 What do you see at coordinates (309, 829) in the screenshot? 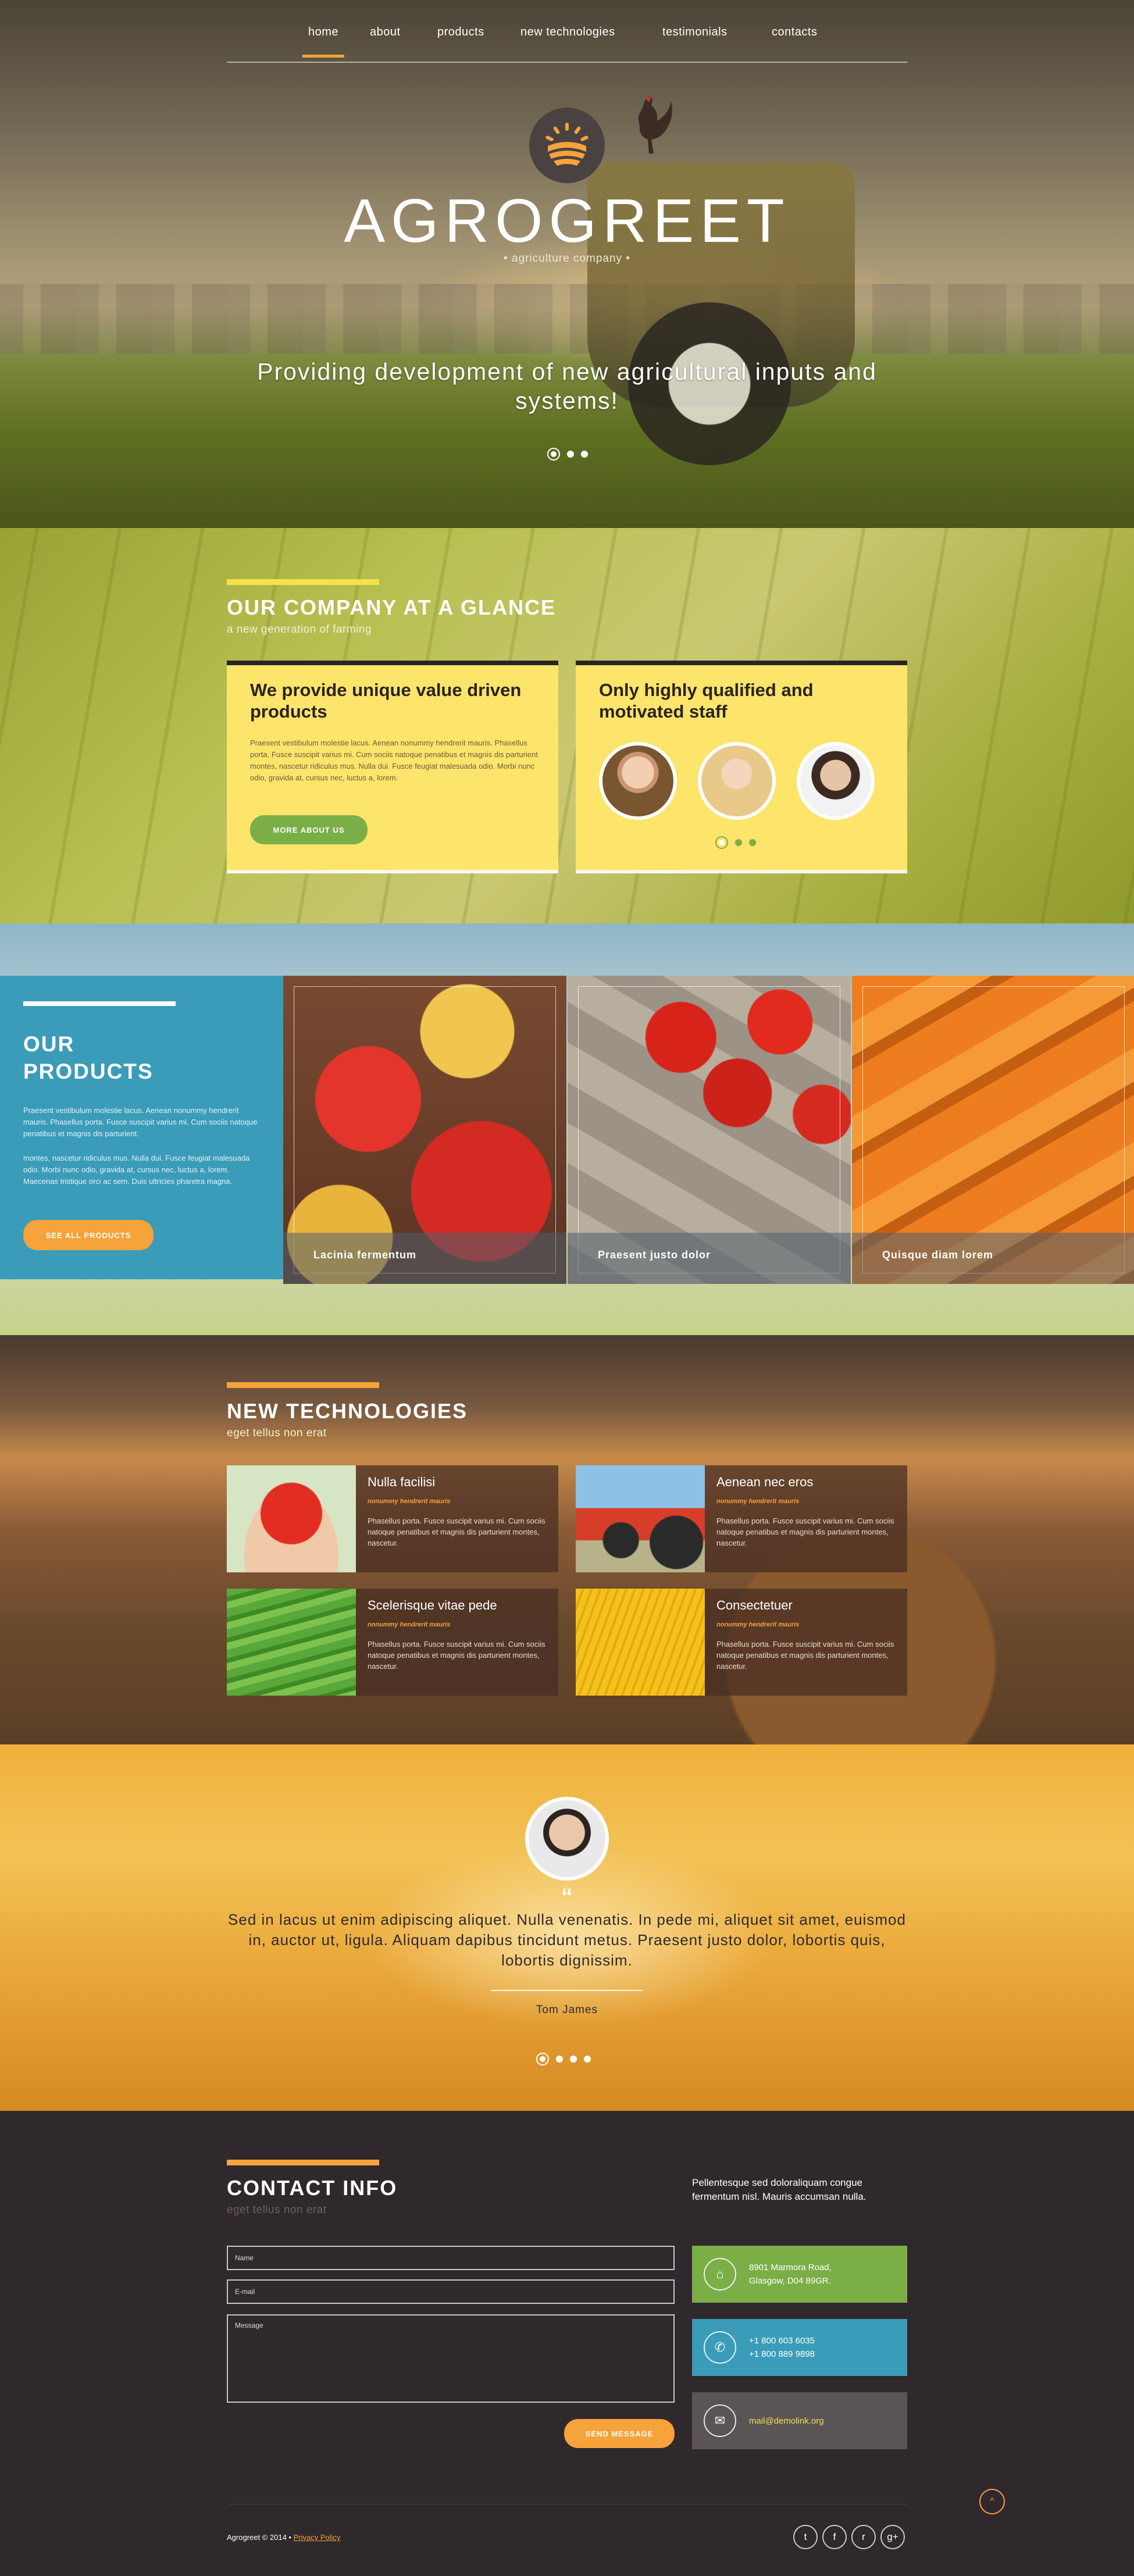
I see `more-about-us-button: MORE ABOUT US` at bounding box center [309, 829].